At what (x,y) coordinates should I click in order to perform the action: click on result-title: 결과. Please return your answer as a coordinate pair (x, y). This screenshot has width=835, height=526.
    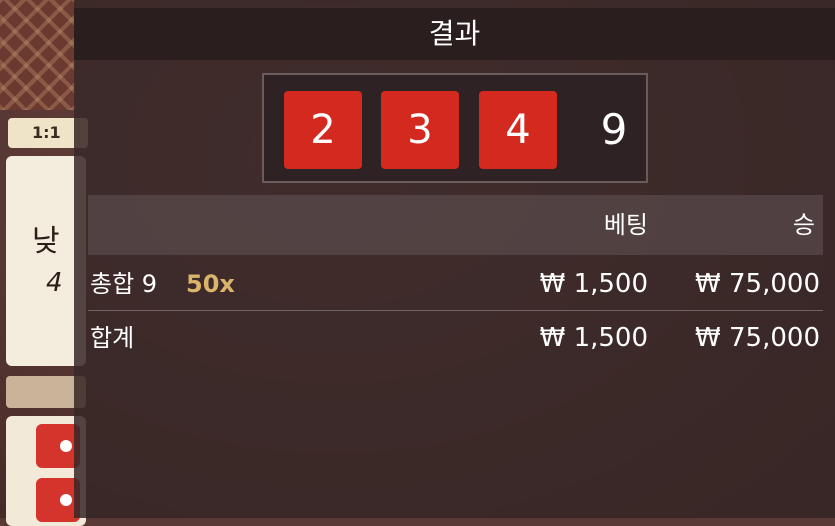
    Looking at the image, I should click on (454, 33).